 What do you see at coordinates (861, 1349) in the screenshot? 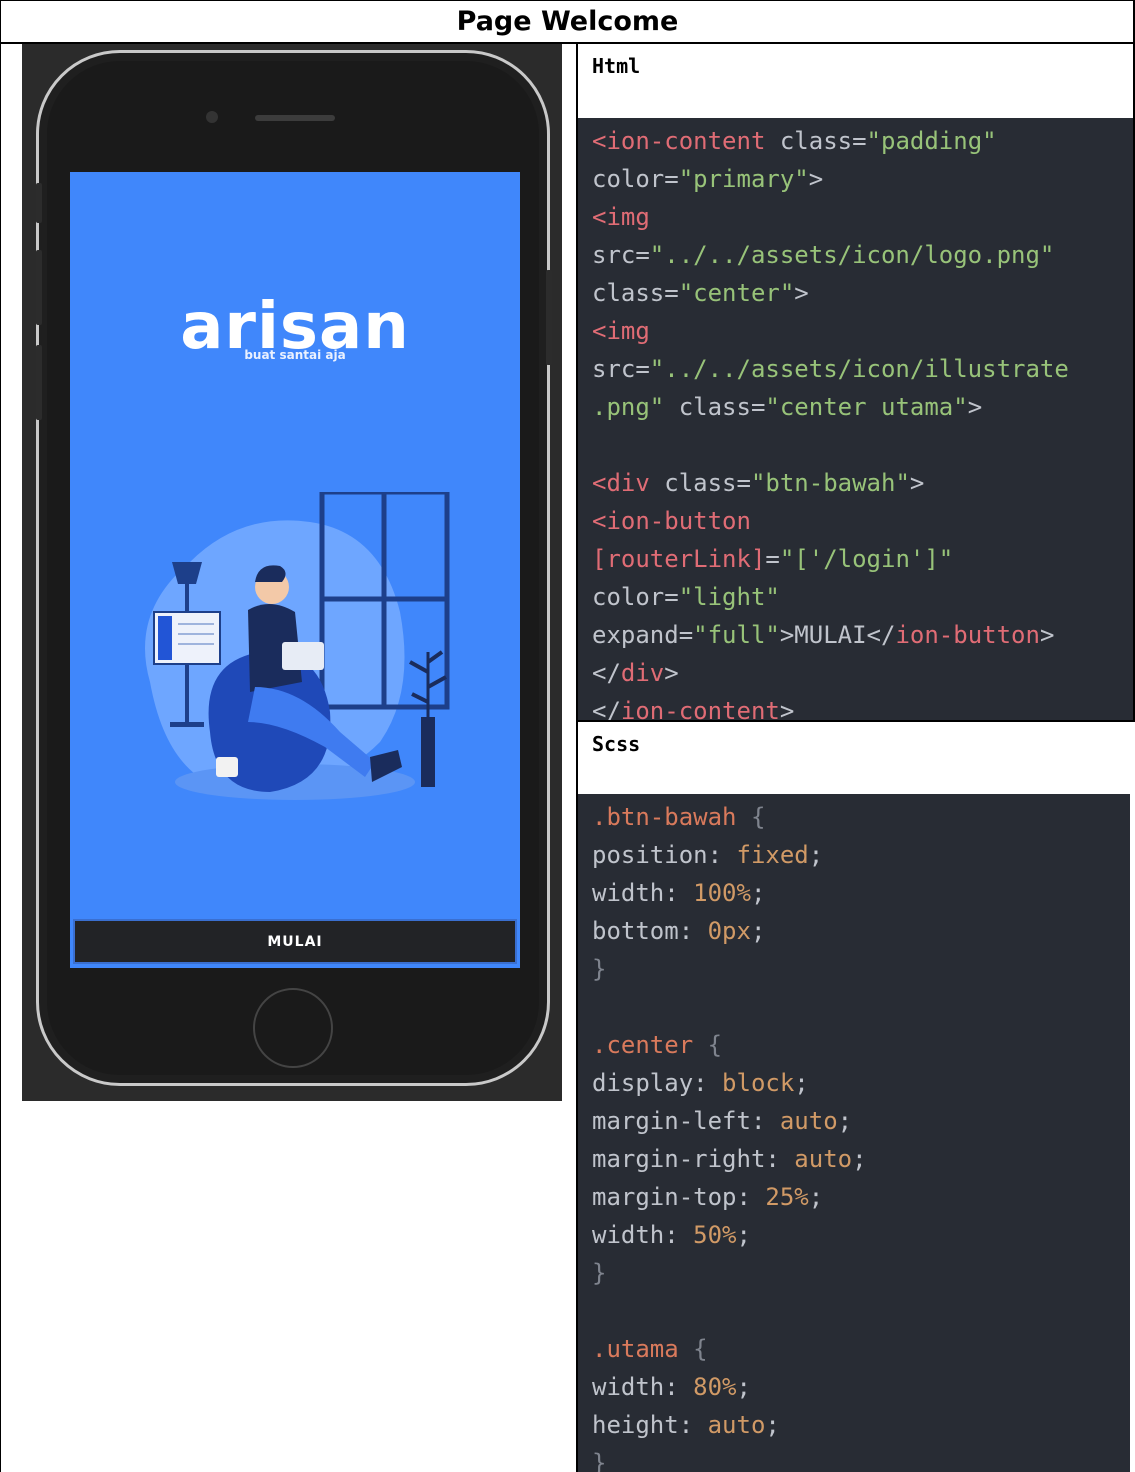
I see `code-line: .utama {` at bounding box center [861, 1349].